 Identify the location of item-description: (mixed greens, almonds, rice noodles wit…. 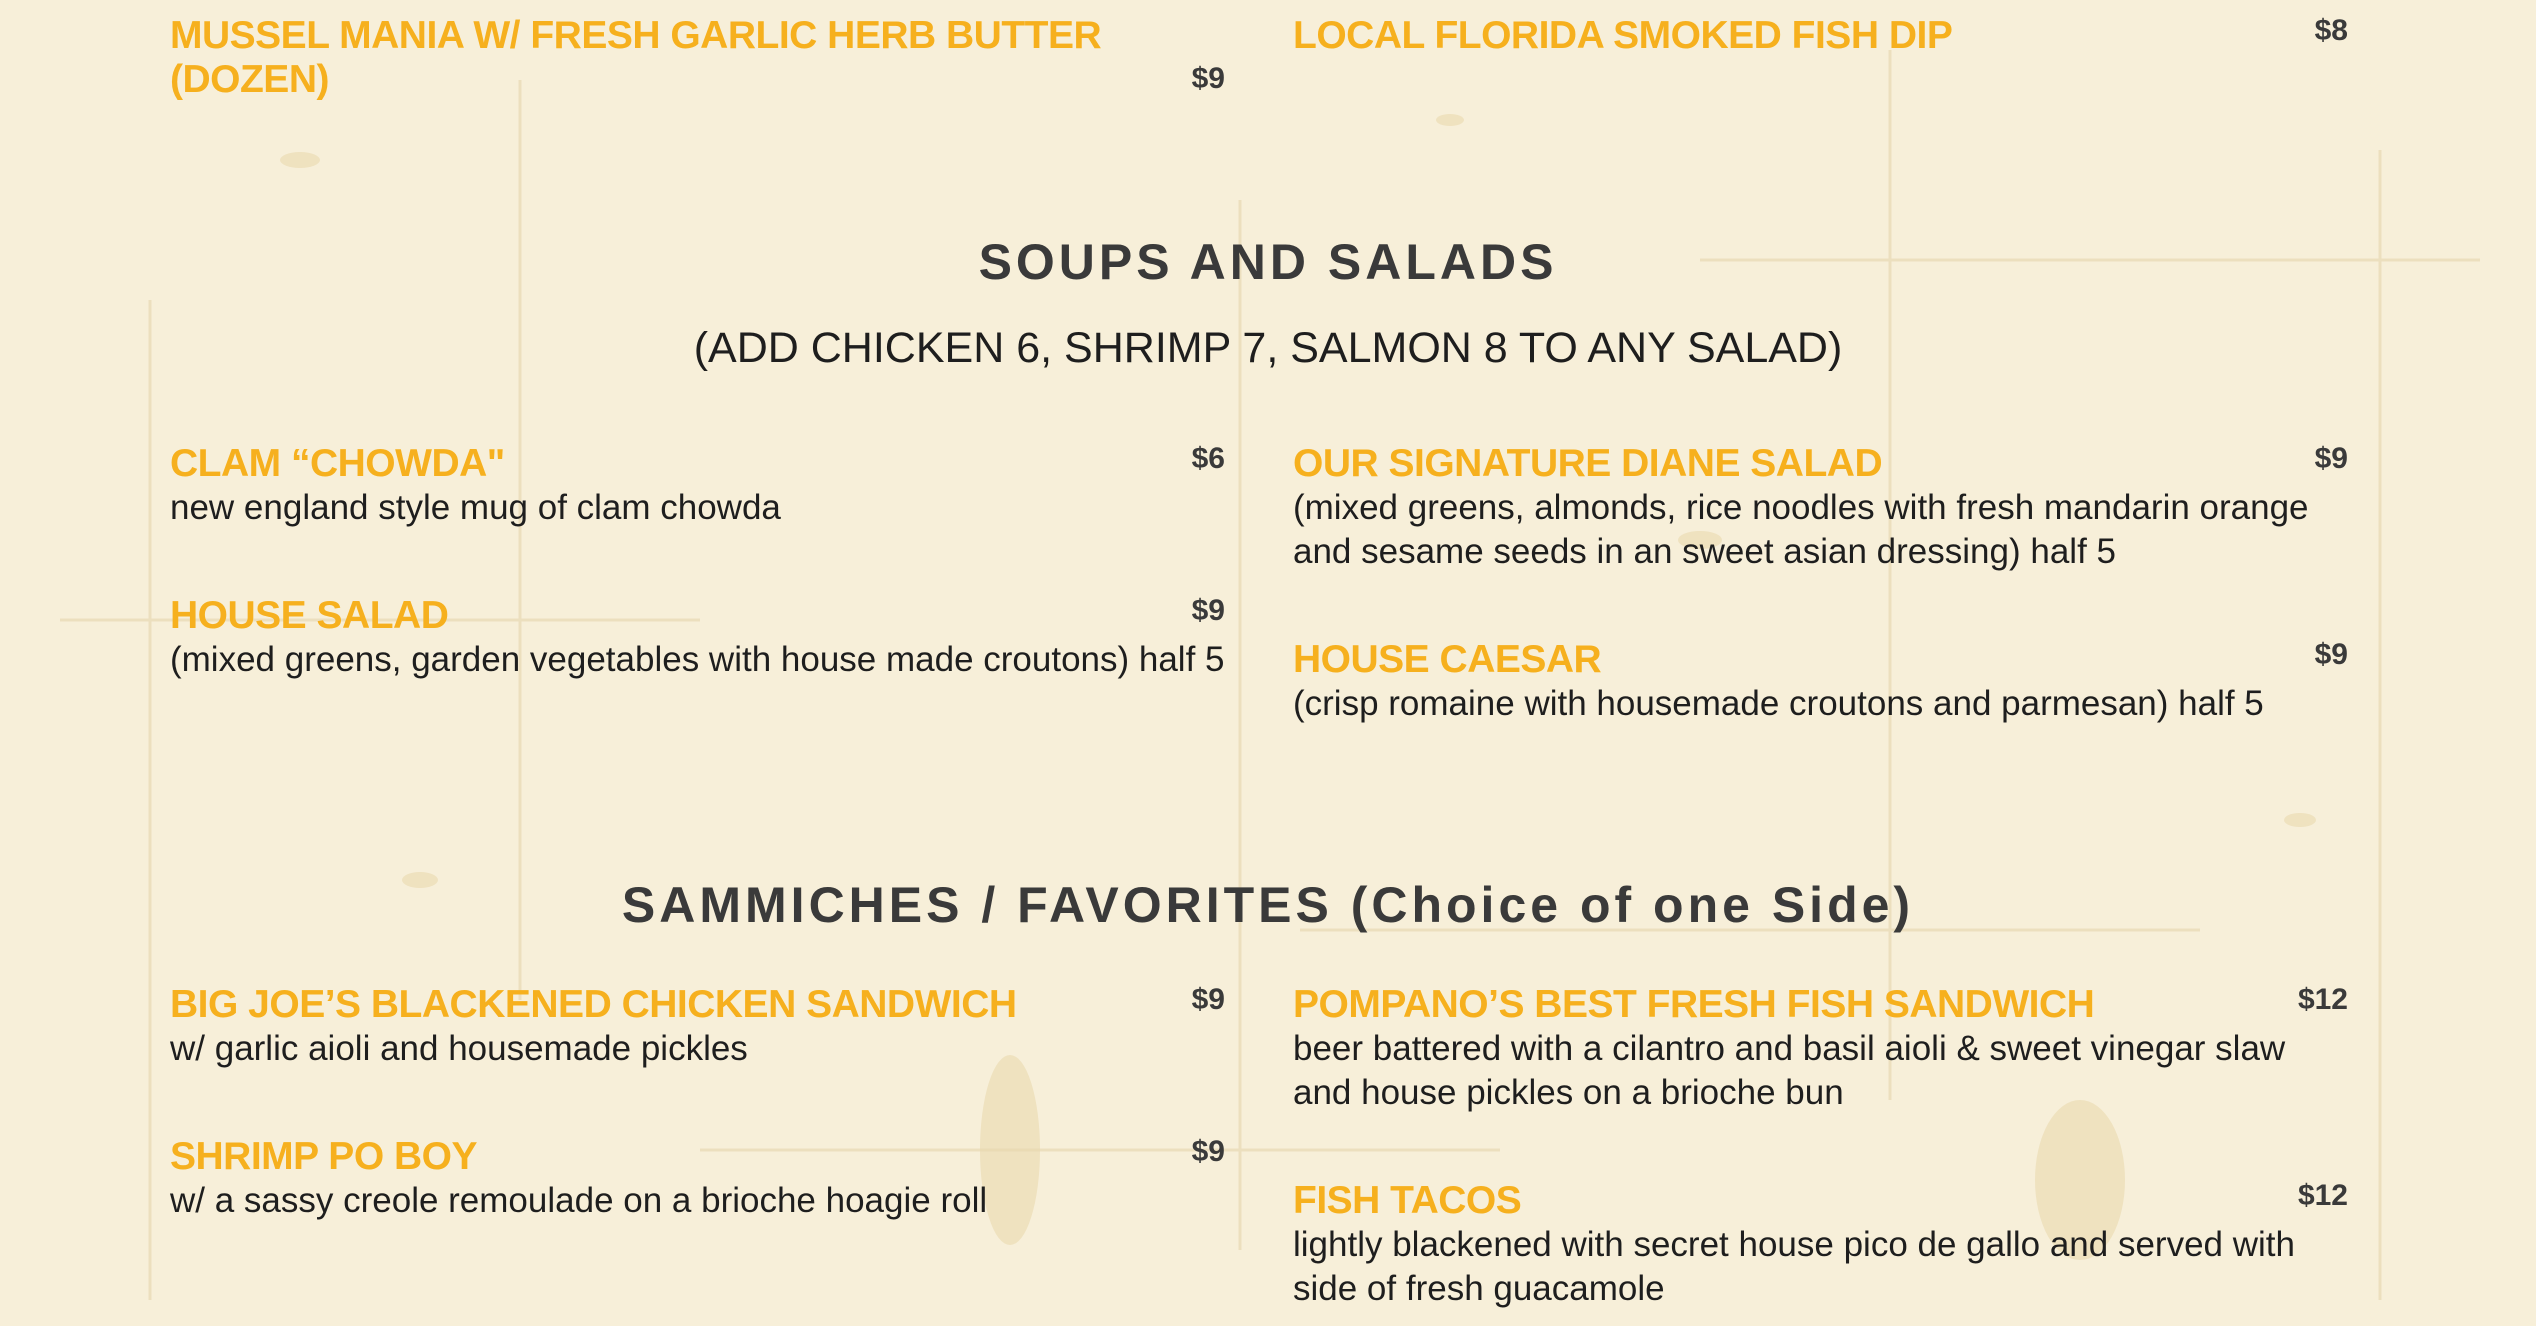
(1801, 529).